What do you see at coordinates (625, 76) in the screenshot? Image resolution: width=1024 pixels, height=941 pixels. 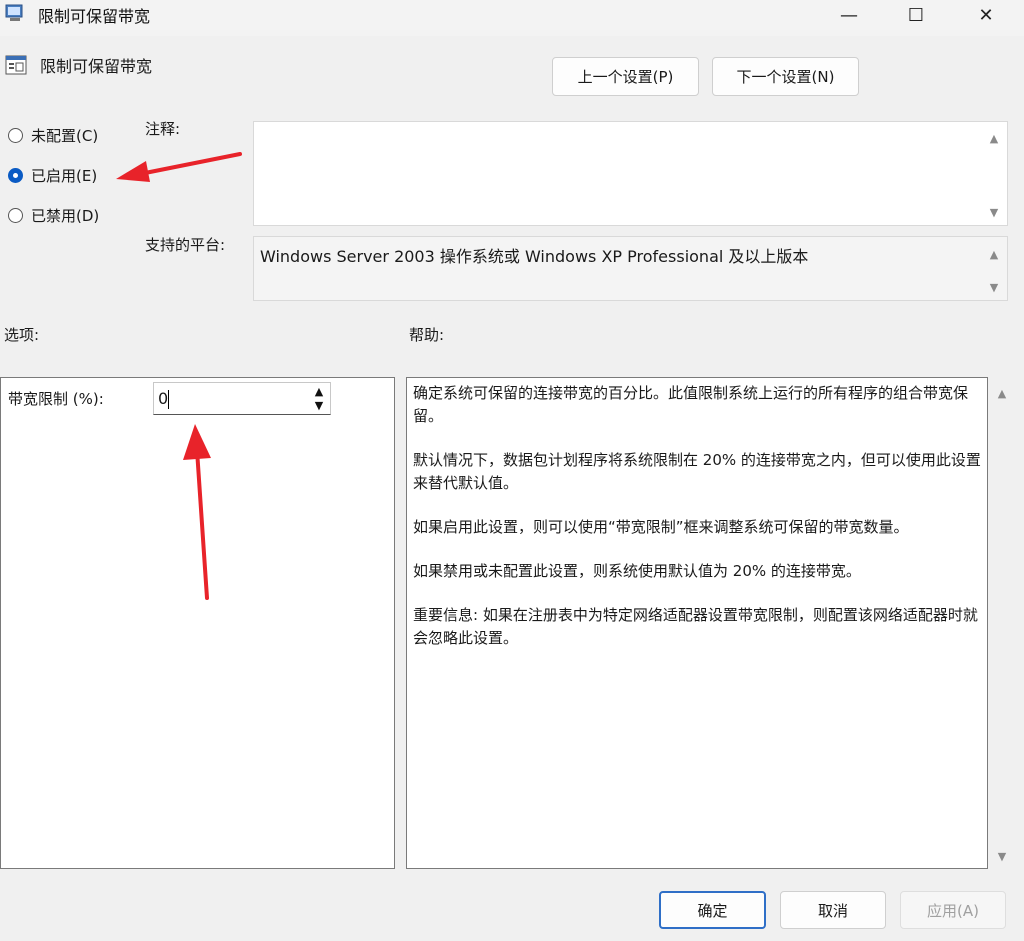 I see `previous-setting-button: 上一个设置(P)` at bounding box center [625, 76].